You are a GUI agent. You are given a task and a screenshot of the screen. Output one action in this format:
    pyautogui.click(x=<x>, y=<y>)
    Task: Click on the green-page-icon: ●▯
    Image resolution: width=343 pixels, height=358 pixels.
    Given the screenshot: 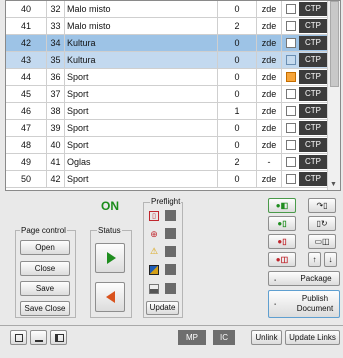 What is the action you would take?
    pyautogui.click(x=282, y=223)
    